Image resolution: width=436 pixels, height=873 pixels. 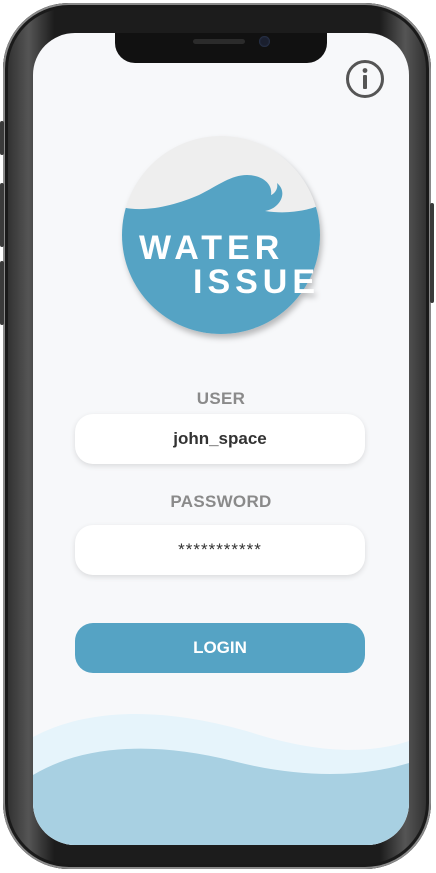 I want to click on password-label: PASSWORD, so click(x=221, y=501).